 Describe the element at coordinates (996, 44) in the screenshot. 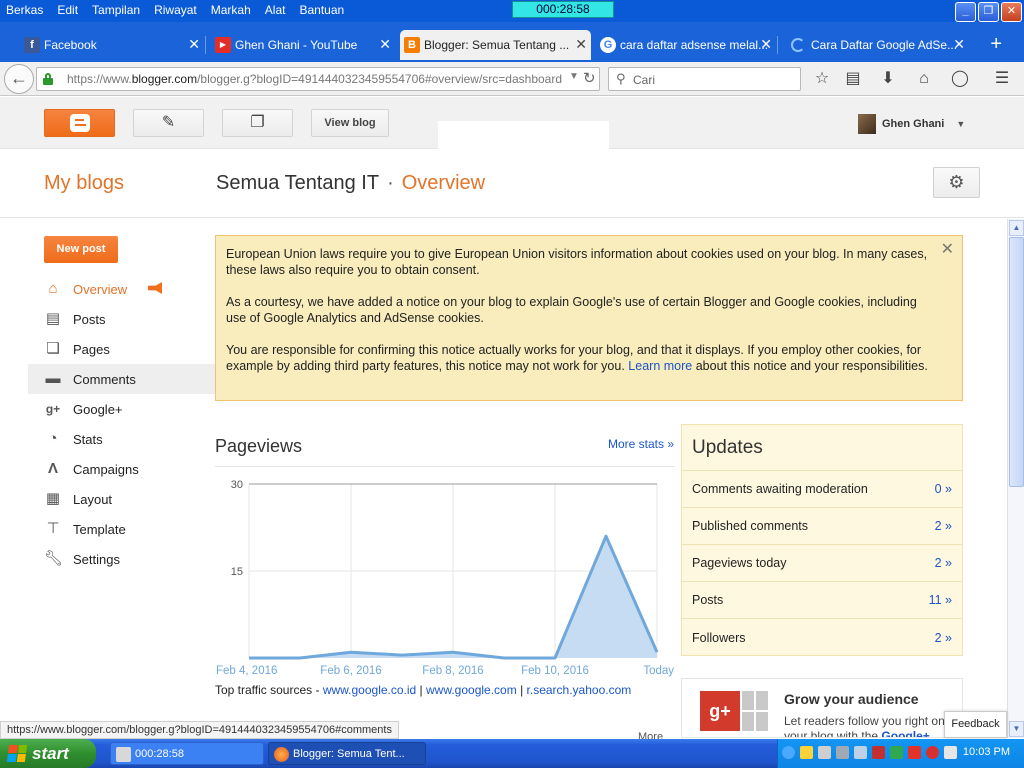

I see `new-tab-button: +` at that location.